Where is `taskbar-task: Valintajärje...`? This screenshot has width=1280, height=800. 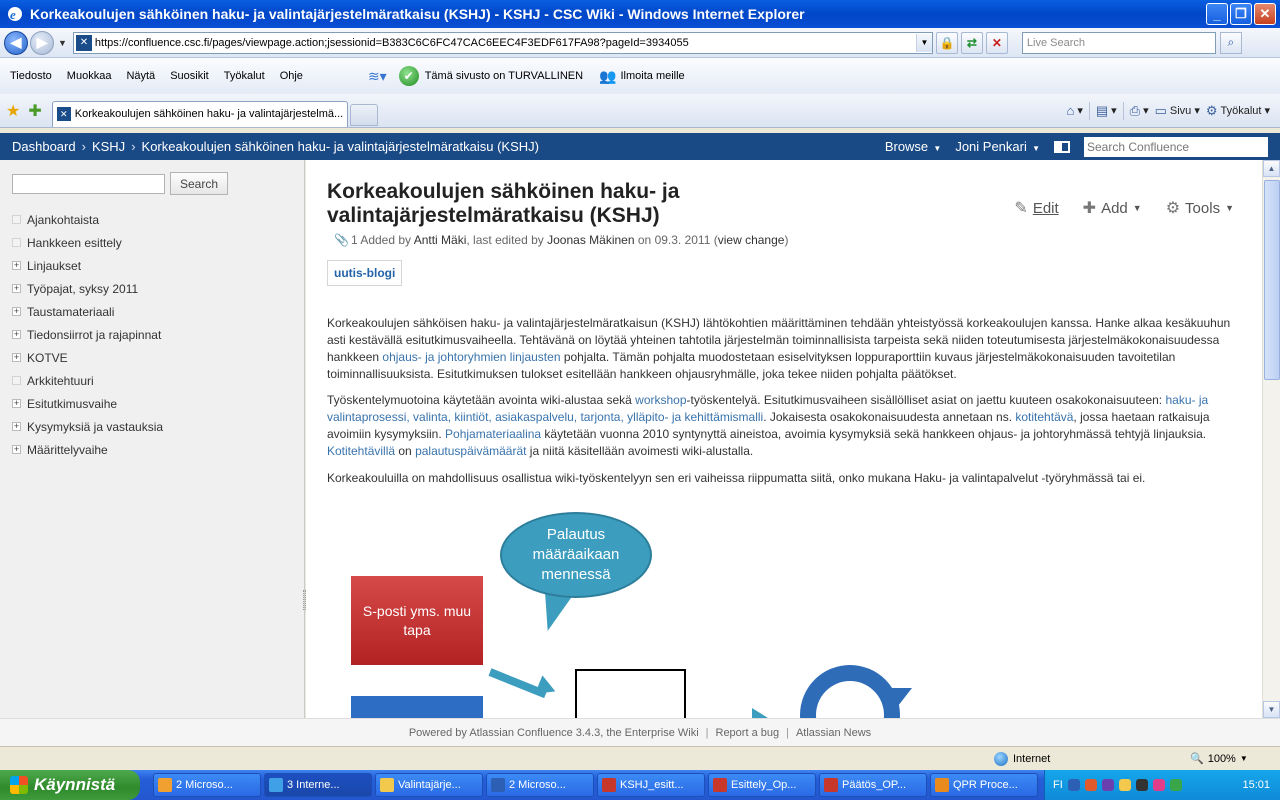
taskbar-task: Valintajärje... is located at coordinates (429, 785).